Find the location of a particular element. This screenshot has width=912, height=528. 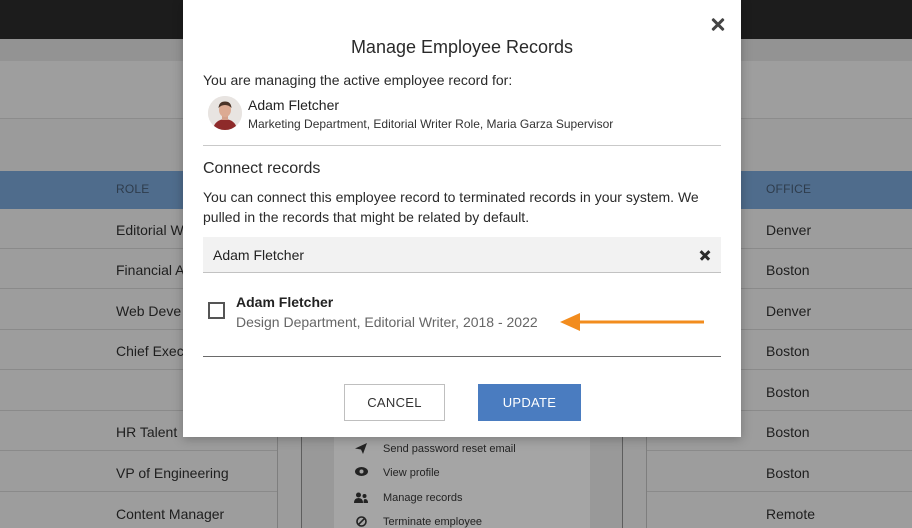

role-cell: Editorial W is located at coordinates (150, 230).